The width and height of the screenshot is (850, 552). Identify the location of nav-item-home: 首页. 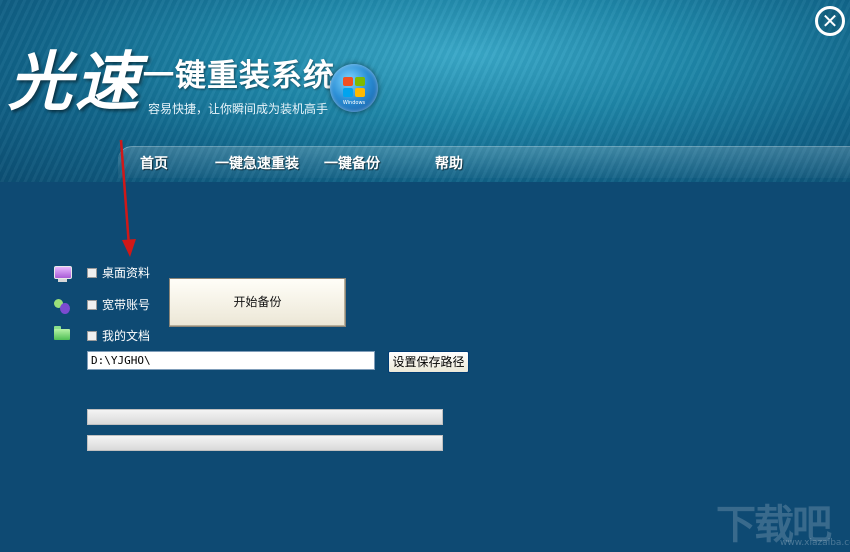
(154, 163).